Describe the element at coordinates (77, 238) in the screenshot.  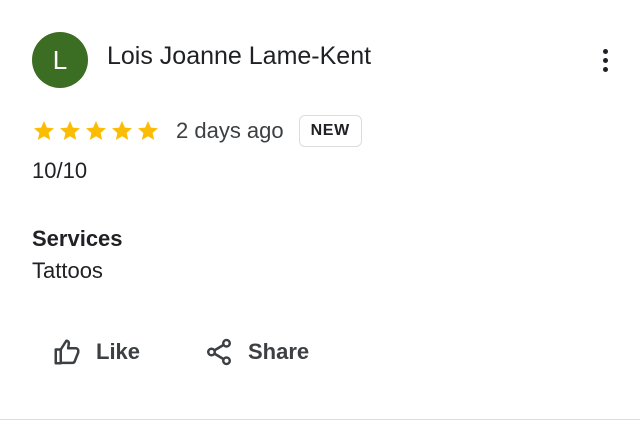
I see `services-label: Services` at that location.